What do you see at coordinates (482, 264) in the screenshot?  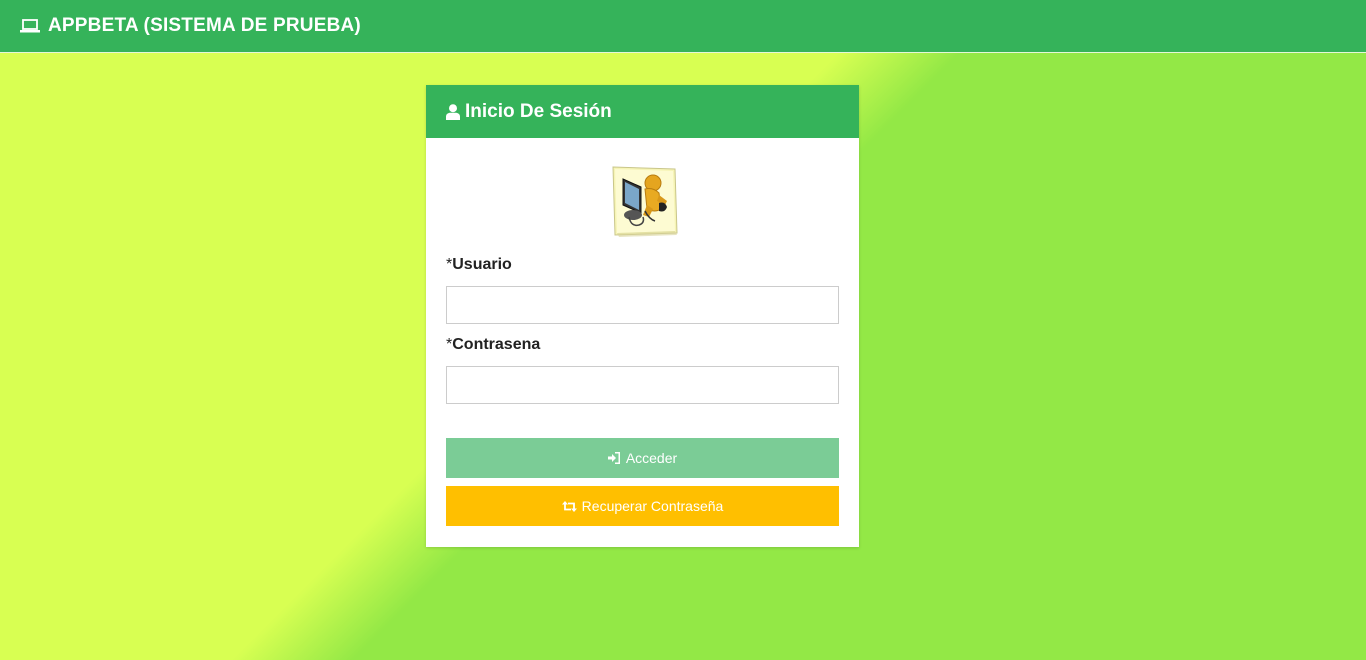 I see `username-label-text: Usuario` at bounding box center [482, 264].